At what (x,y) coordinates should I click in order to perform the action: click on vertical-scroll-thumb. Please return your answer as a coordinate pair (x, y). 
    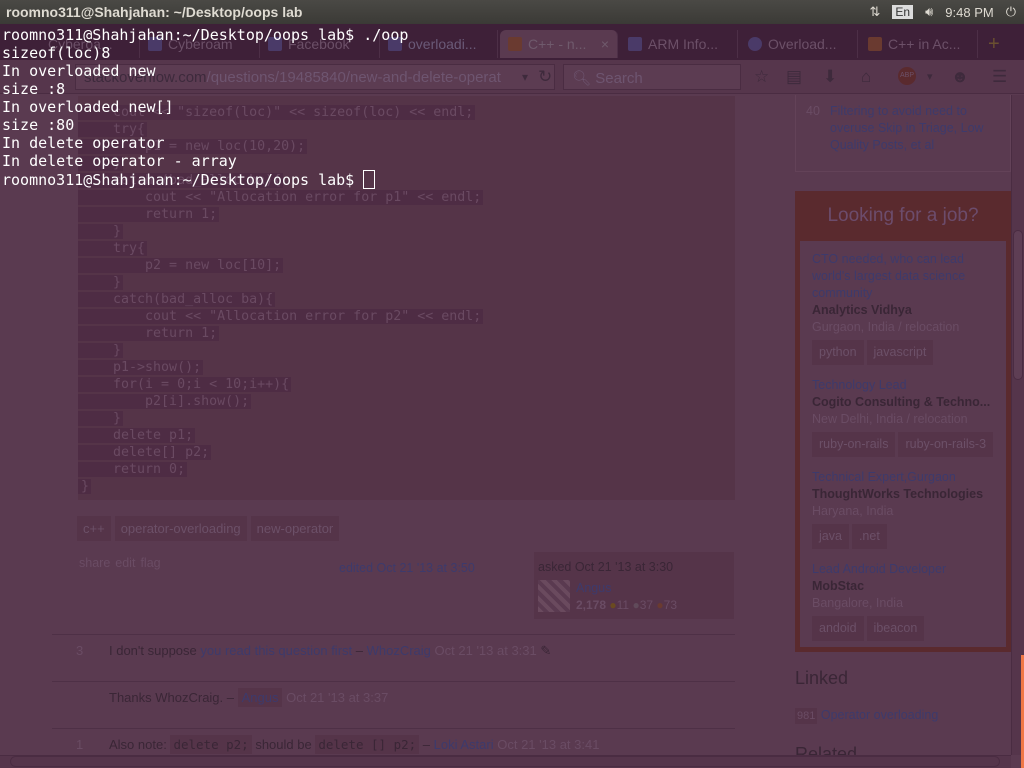
    Looking at the image, I should click on (1018, 305).